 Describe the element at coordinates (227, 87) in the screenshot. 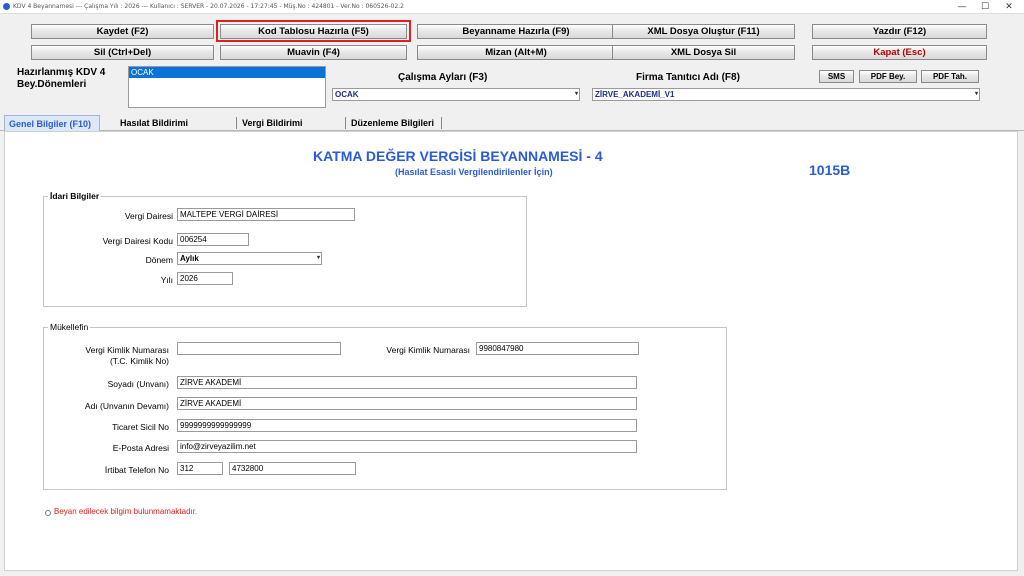

I see `periods-listbox: OCAK` at that location.